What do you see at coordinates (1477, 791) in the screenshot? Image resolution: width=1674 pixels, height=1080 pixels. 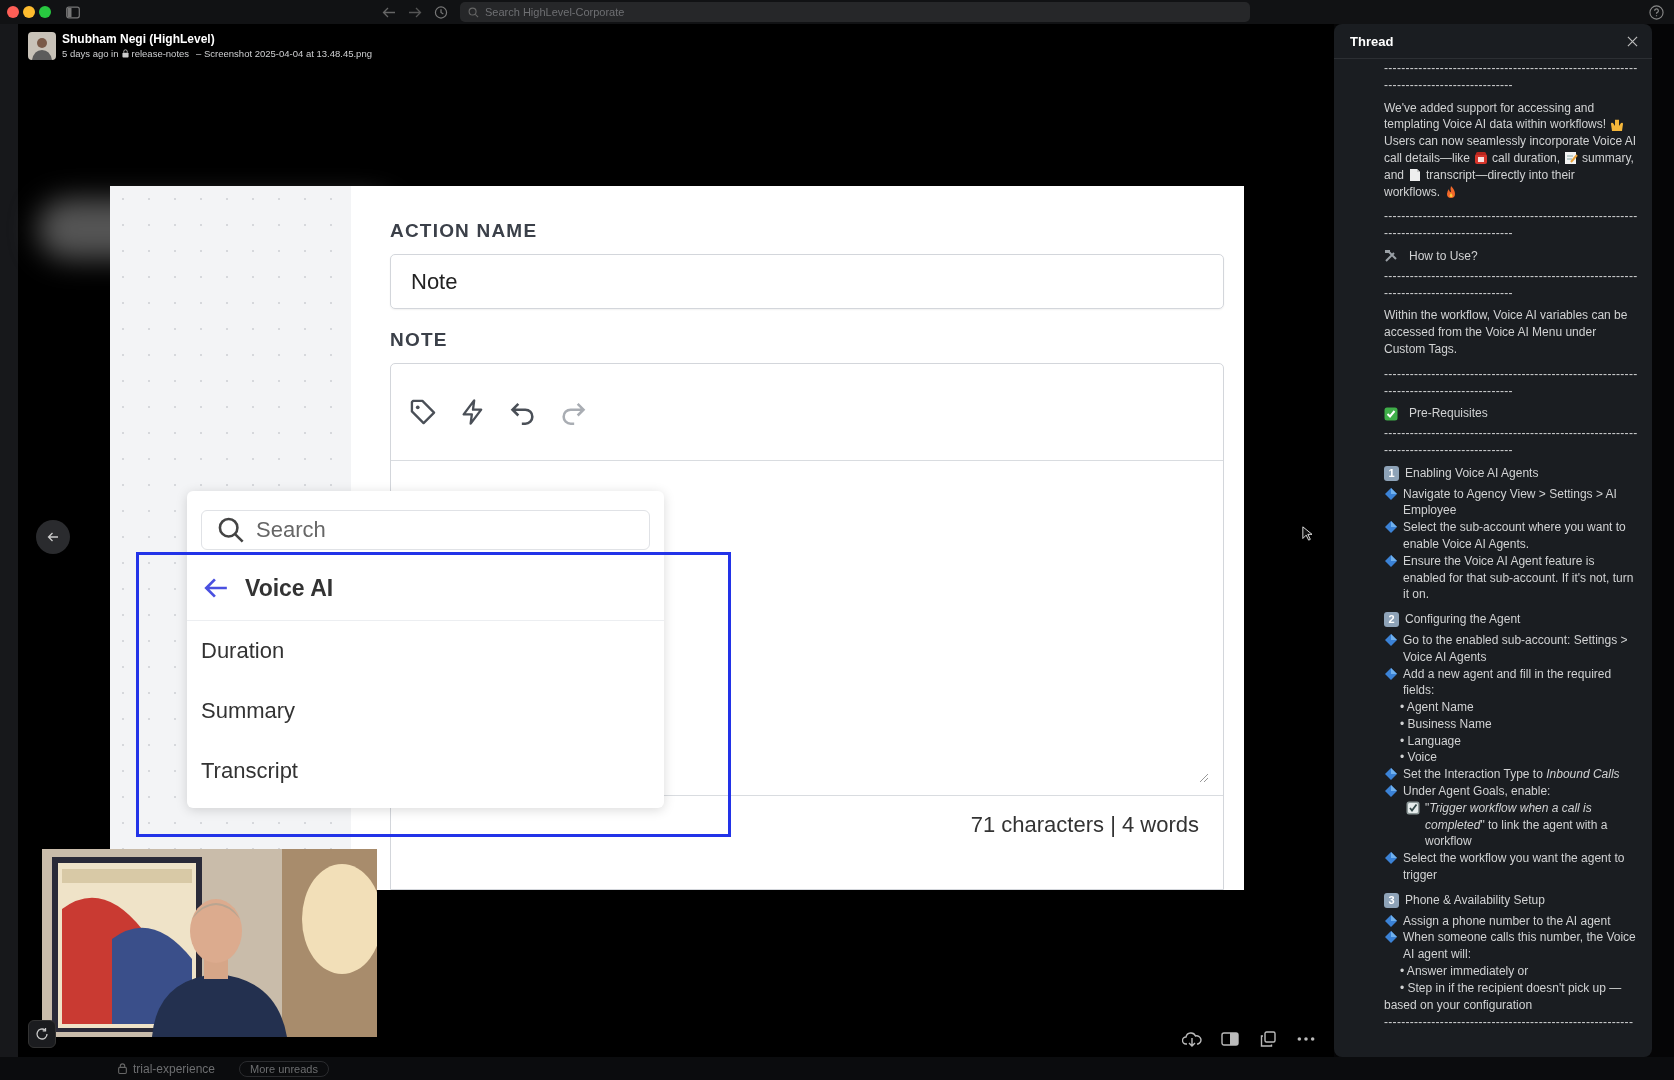 I see `thread-text: Under Agent Goals, enable:` at bounding box center [1477, 791].